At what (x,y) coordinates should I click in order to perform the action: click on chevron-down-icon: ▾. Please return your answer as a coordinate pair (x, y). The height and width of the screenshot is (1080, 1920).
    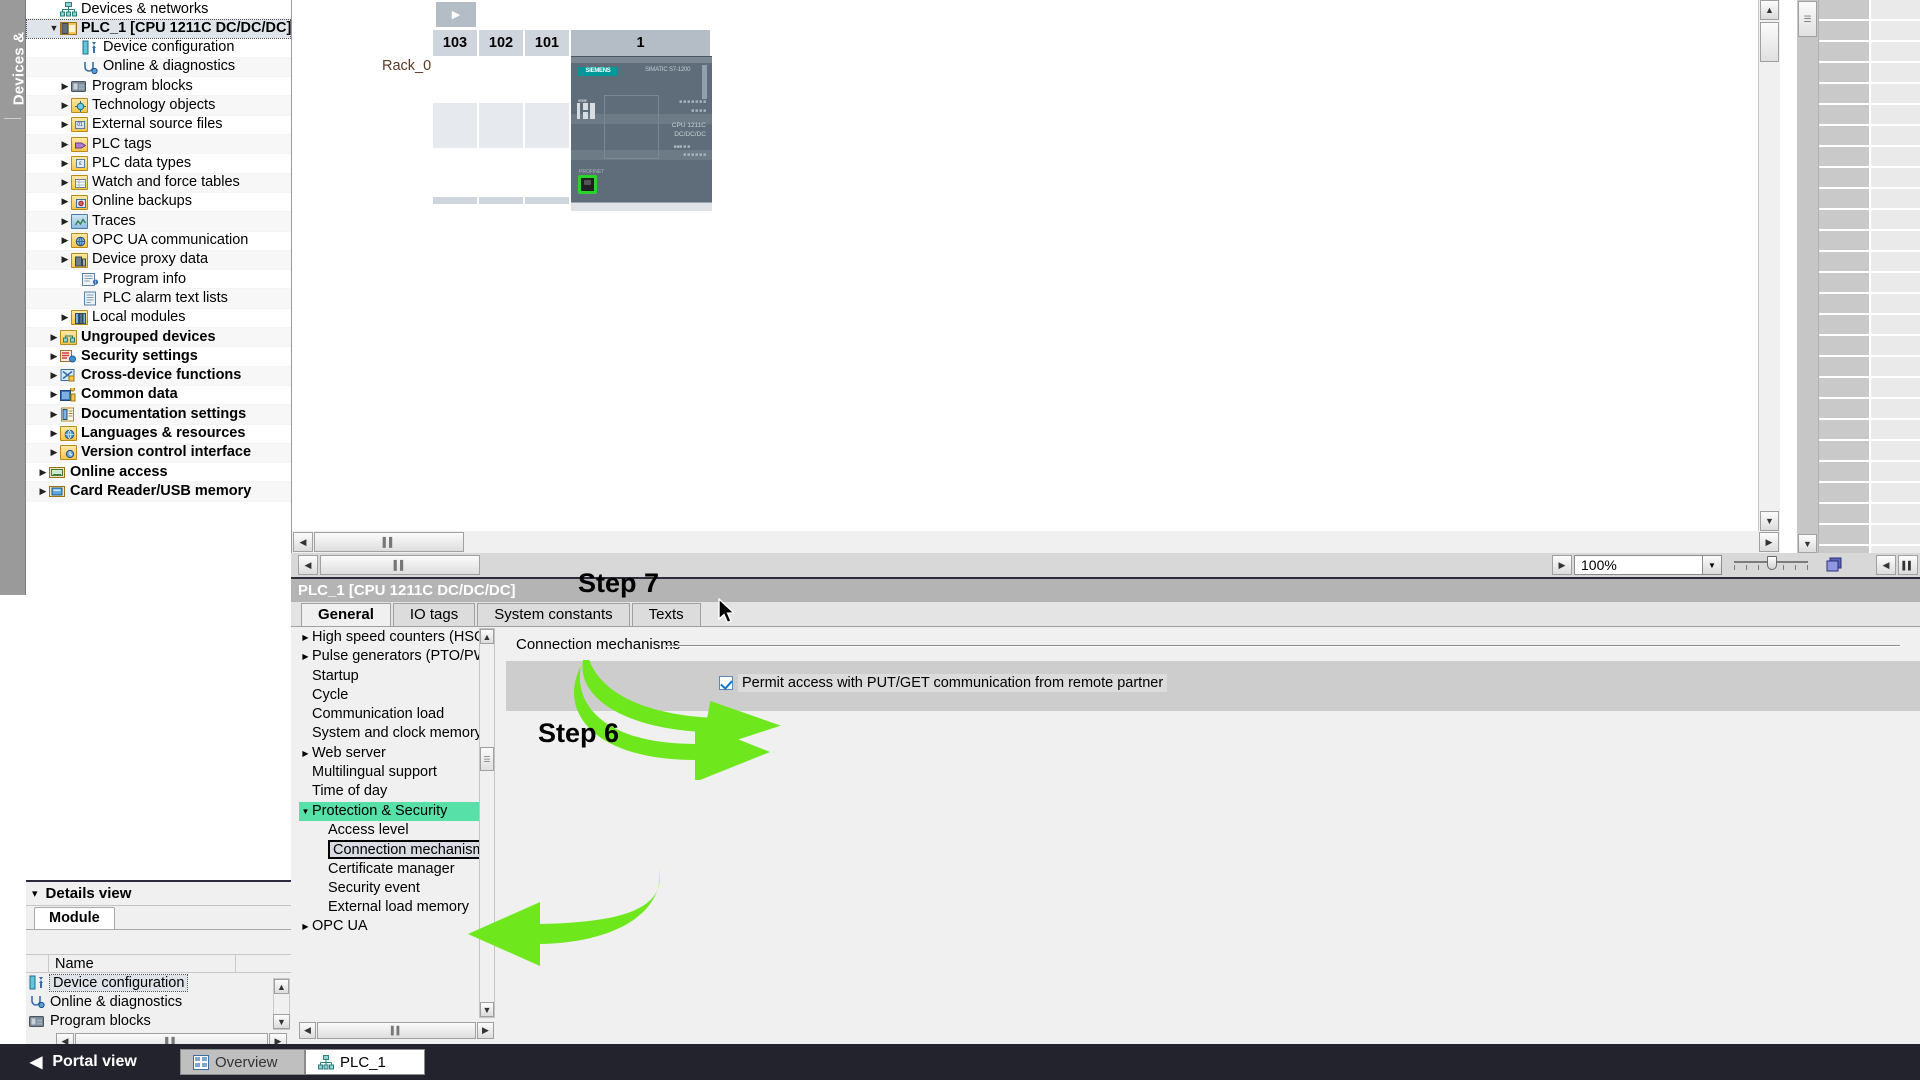
    Looking at the image, I should click on (35, 893).